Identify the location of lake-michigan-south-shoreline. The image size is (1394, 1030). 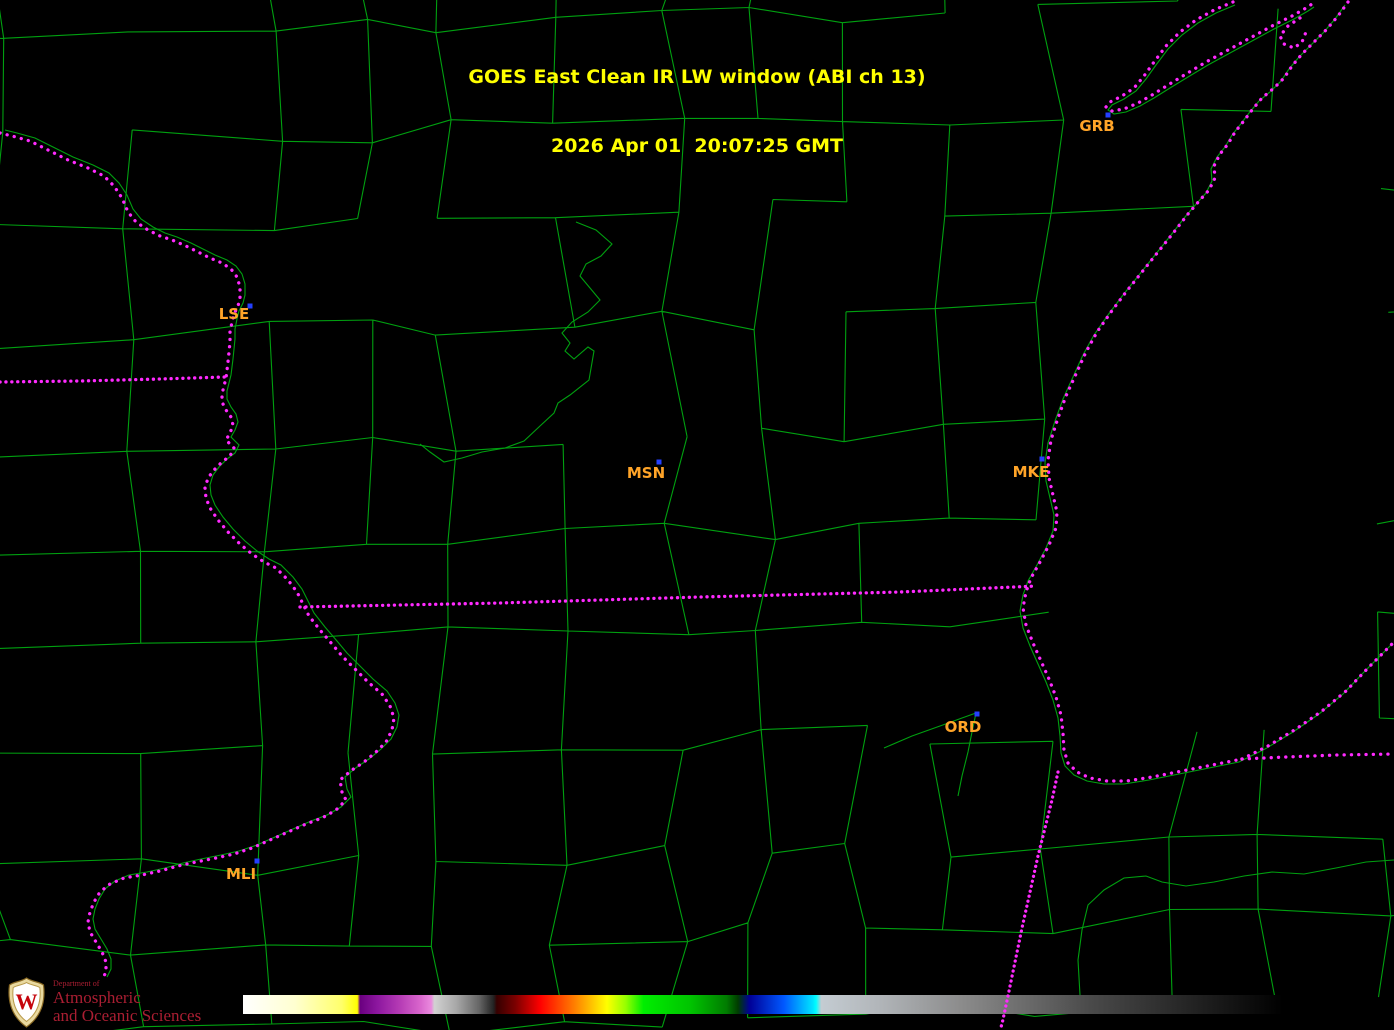
(1317, 756).